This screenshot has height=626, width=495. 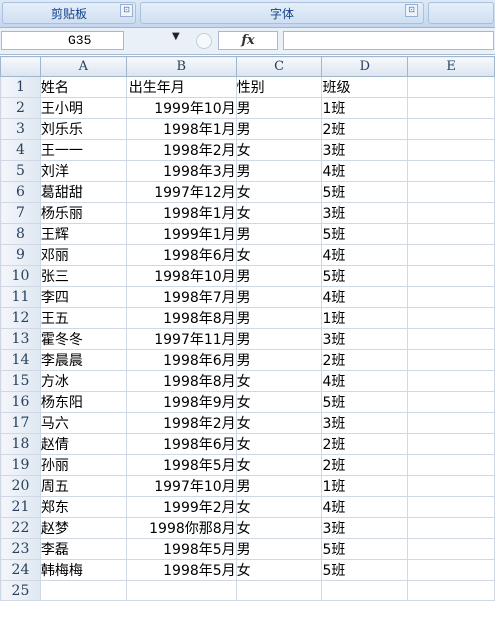 I want to click on row-header: 2, so click(x=20, y=108).